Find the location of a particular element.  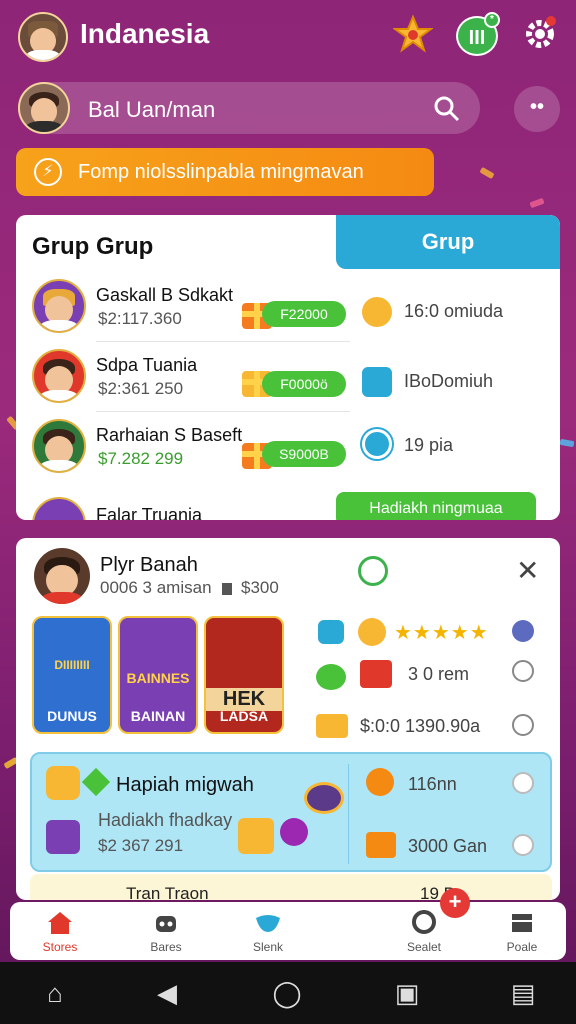

peek-title: Tran Traon is located at coordinates (167, 892).